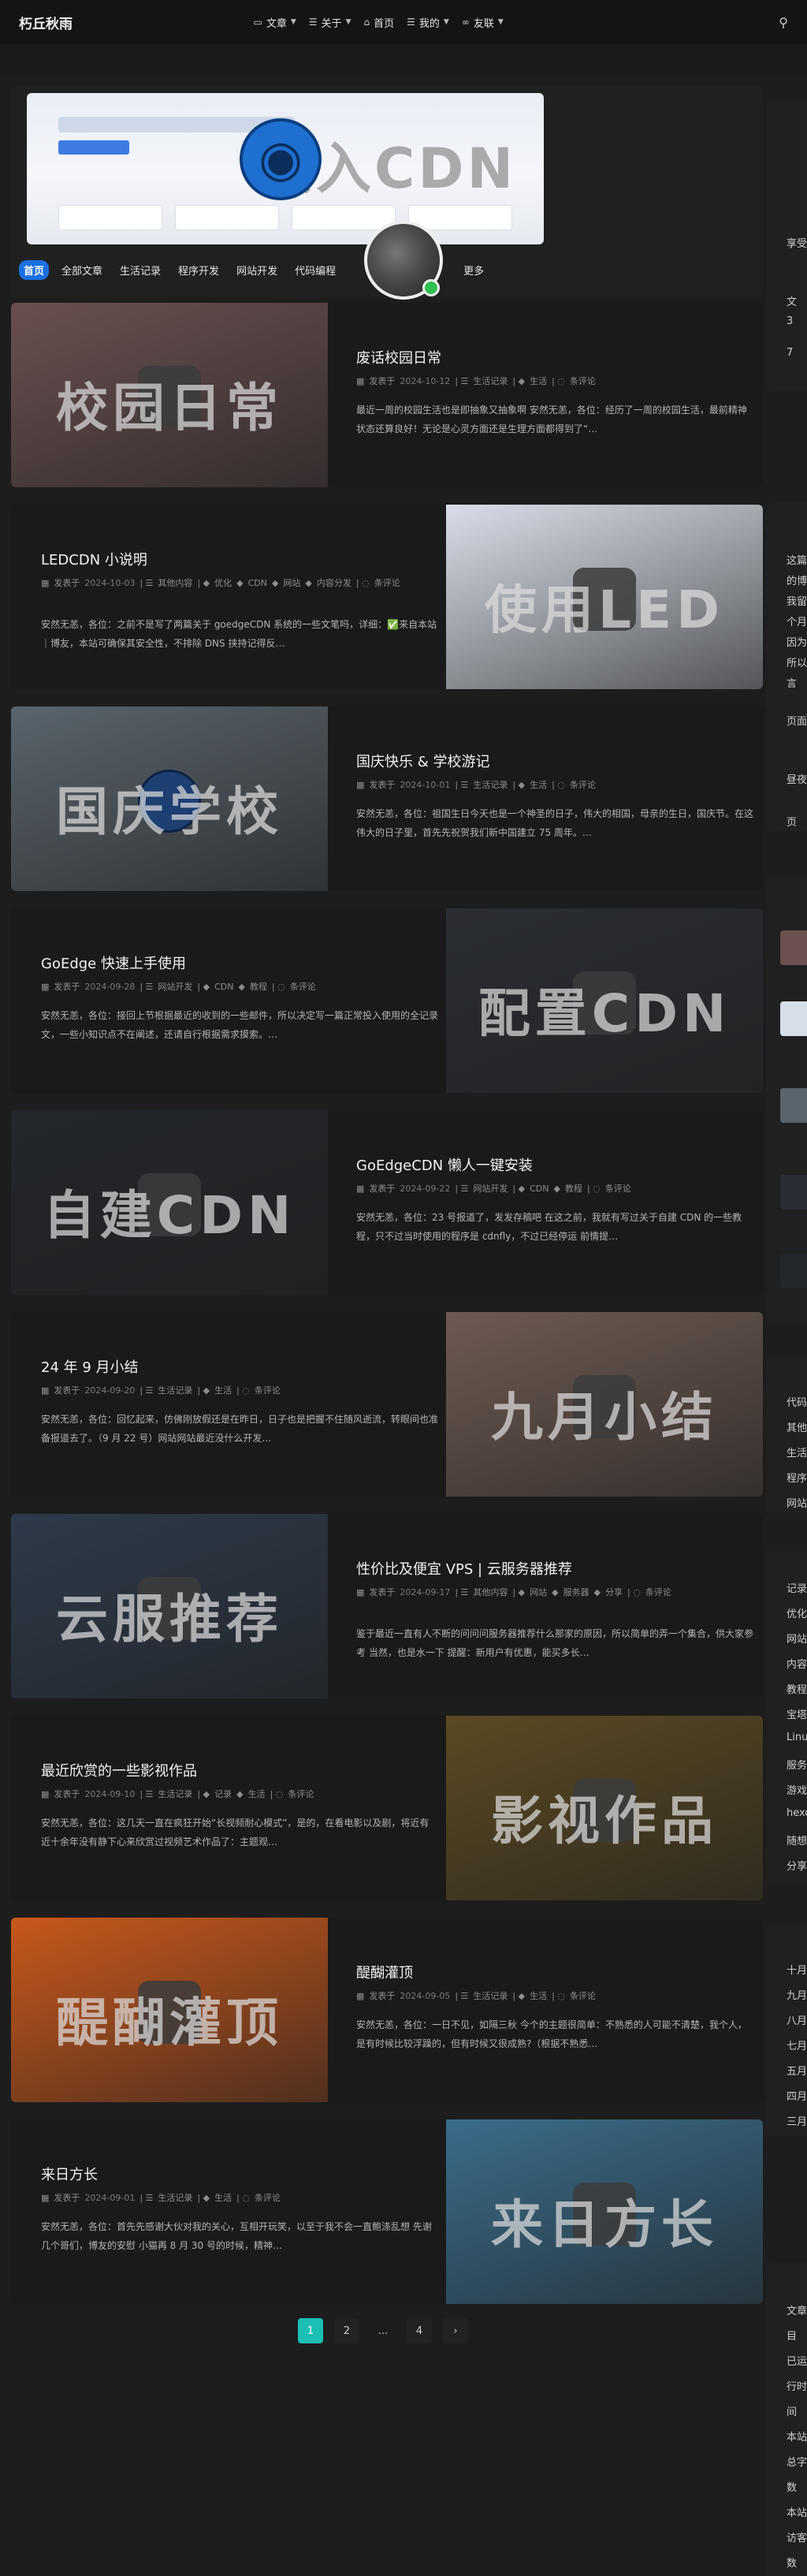  What do you see at coordinates (604, 1014) in the screenshot?
I see `thumbnail-title: 配置CDN` at bounding box center [604, 1014].